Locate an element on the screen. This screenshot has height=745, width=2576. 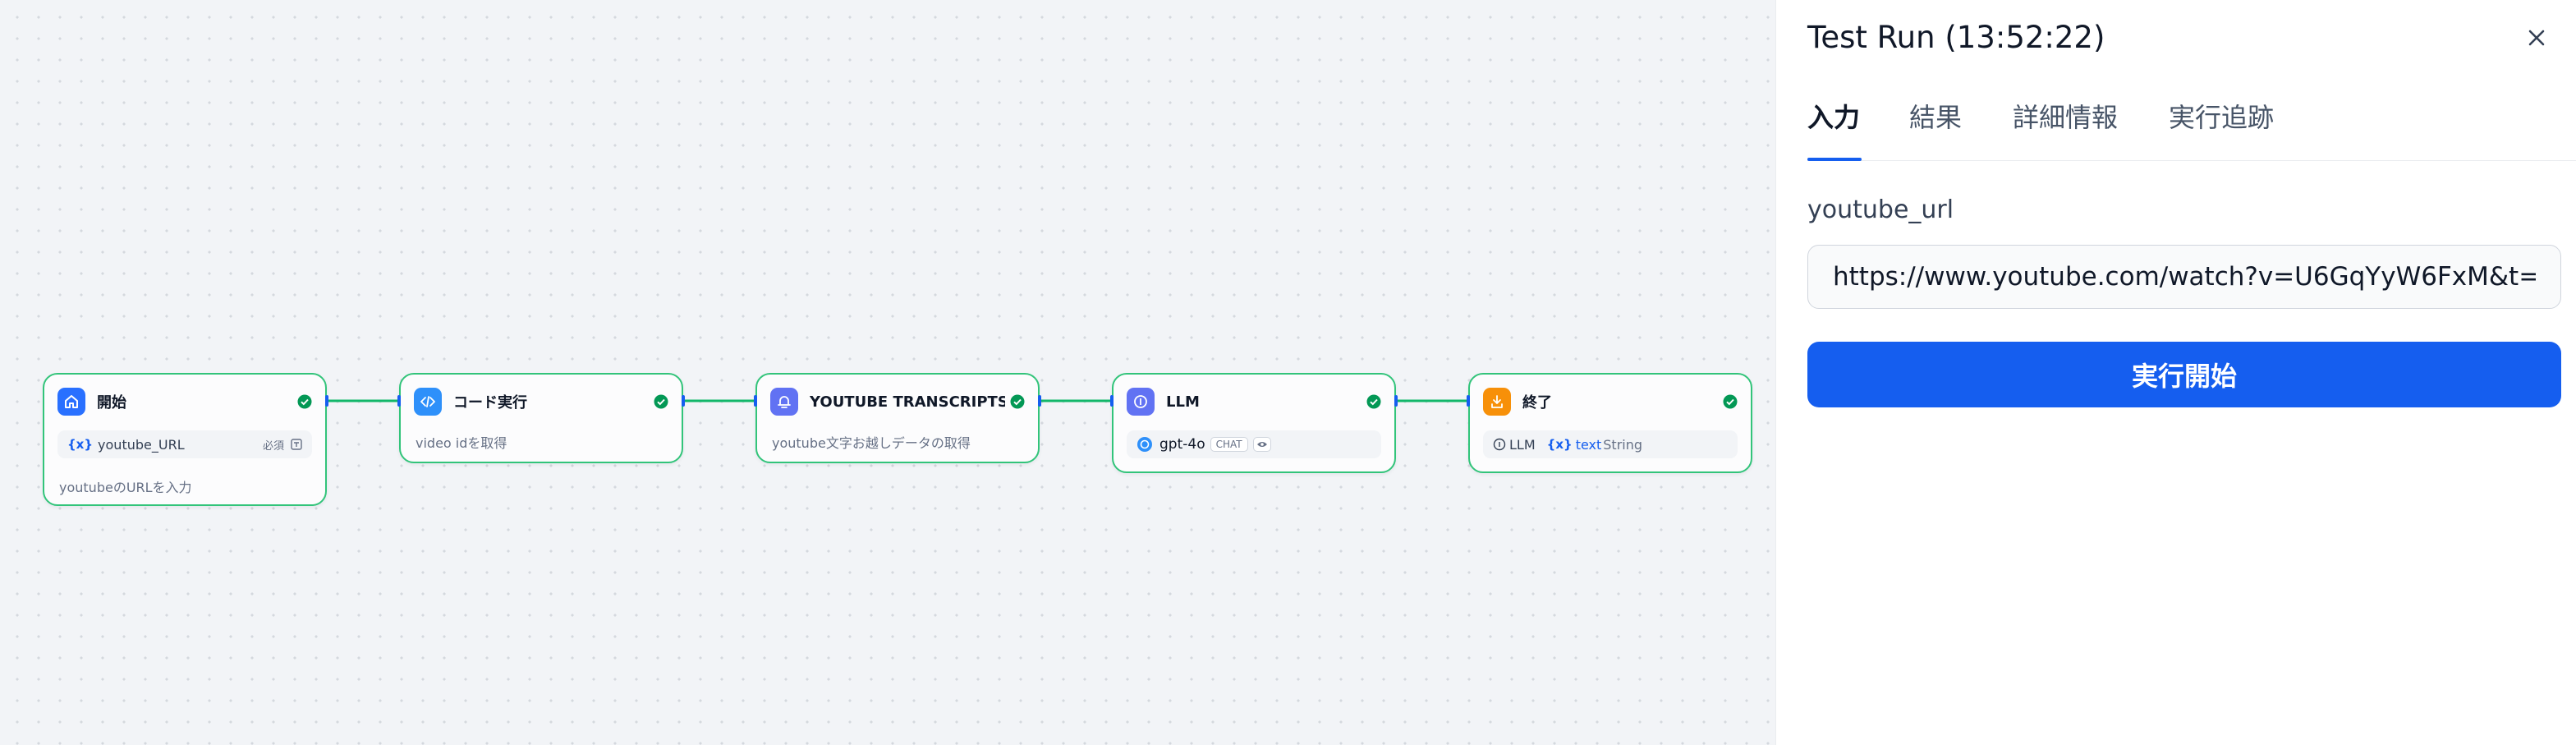
end-flag-icon is located at coordinates (1497, 402).